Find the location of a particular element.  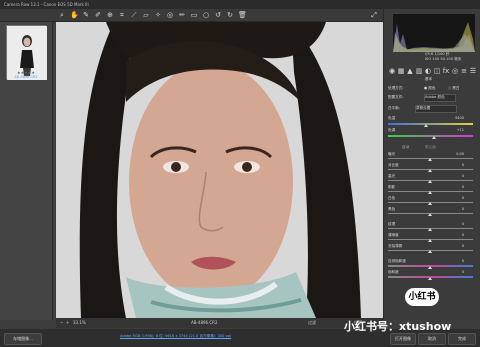

zoom-plus-button: + is located at coordinates (67, 323).